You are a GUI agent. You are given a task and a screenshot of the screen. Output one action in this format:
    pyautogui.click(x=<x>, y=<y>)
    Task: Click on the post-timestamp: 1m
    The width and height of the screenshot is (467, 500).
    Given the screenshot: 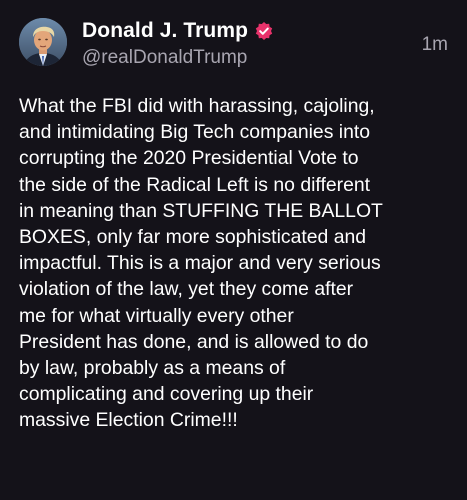 What is the action you would take?
    pyautogui.click(x=435, y=45)
    